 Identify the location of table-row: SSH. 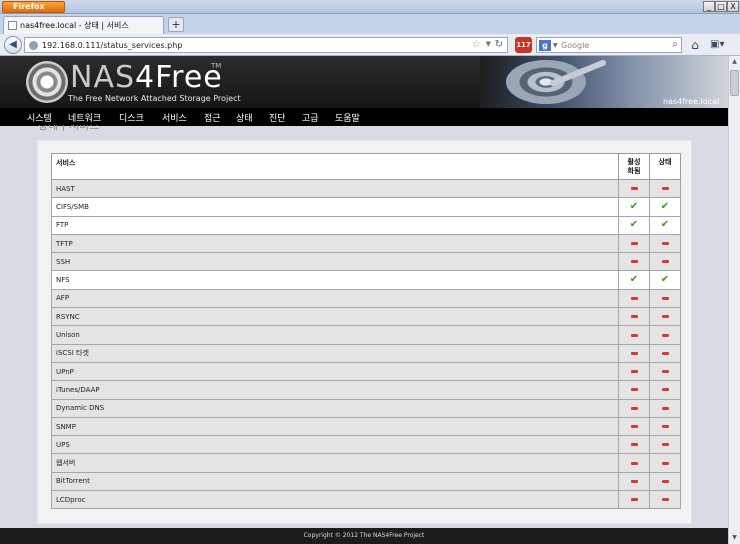
(366, 262).